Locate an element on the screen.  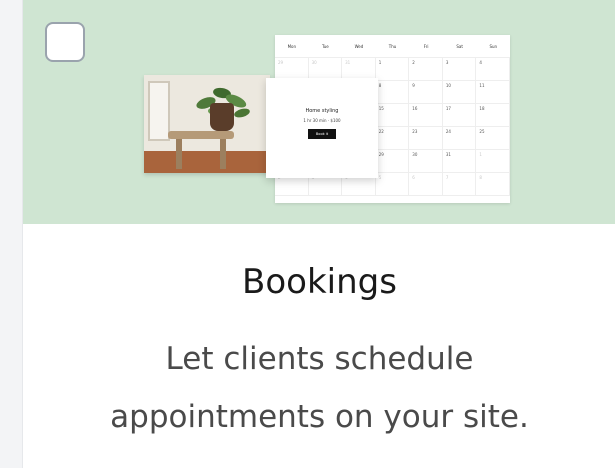
photo-floor is located at coordinates (207, 162).